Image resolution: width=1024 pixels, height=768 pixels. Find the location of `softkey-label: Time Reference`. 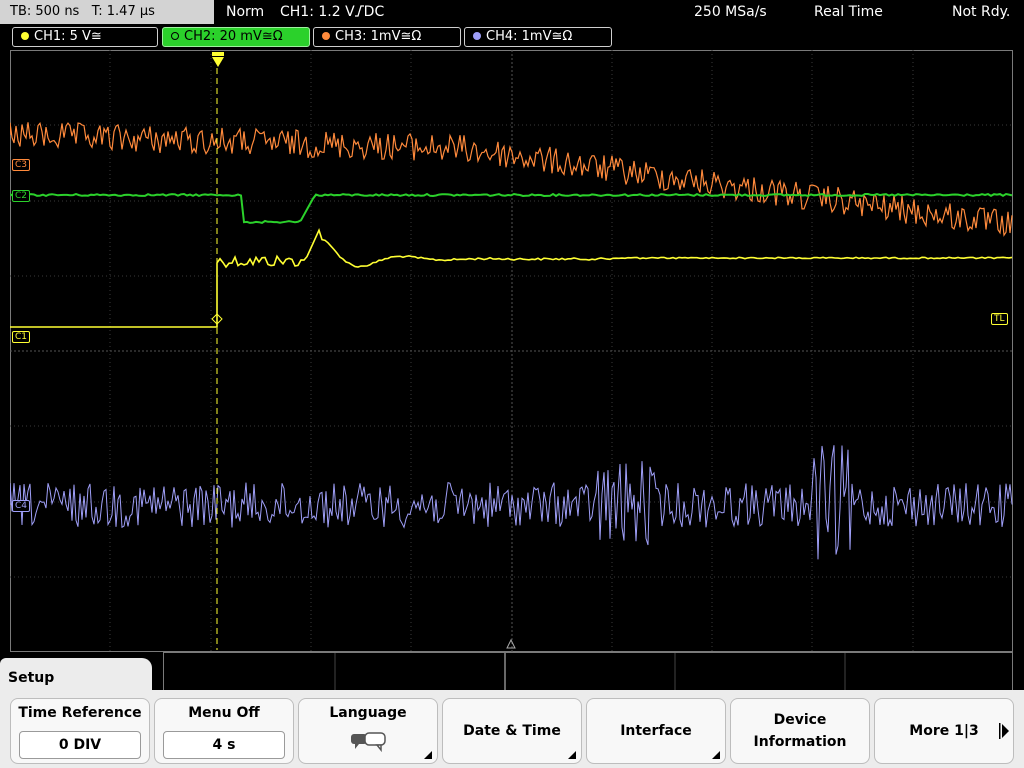

softkey-label: Time Reference is located at coordinates (80, 713).